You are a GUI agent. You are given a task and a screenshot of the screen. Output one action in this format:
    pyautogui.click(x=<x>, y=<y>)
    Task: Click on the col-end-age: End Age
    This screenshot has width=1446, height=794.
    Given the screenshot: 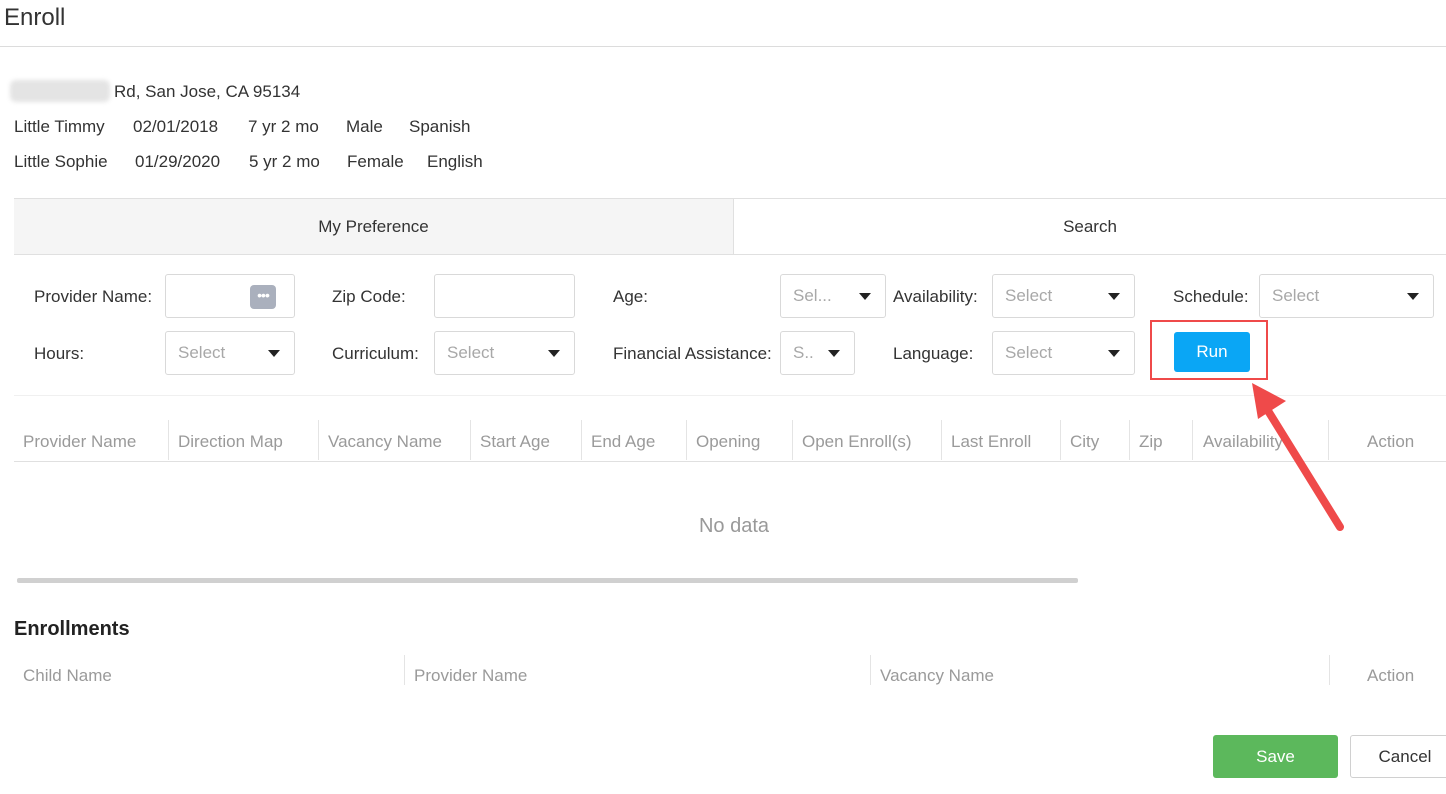 What is the action you would take?
    pyautogui.click(x=623, y=441)
    